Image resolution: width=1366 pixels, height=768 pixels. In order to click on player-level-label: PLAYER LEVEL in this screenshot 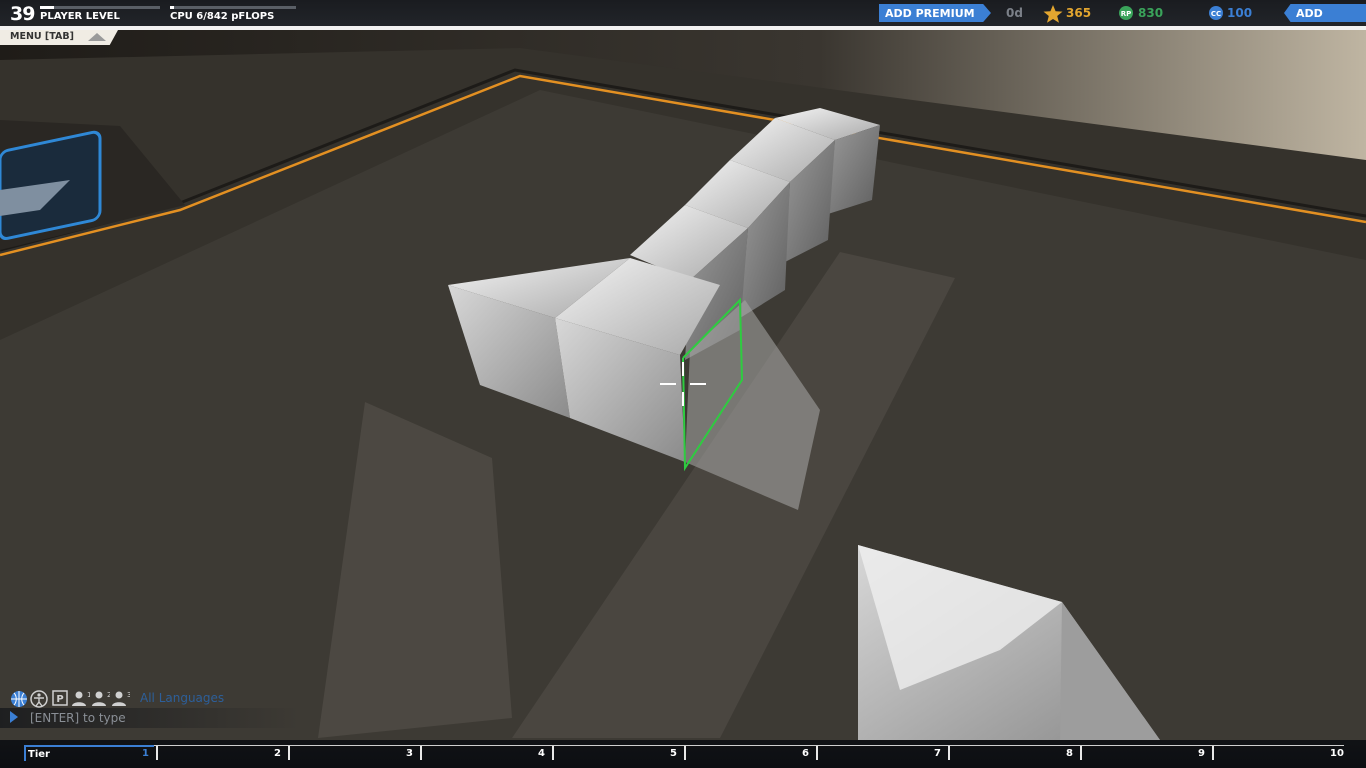, I will do `click(80, 16)`.